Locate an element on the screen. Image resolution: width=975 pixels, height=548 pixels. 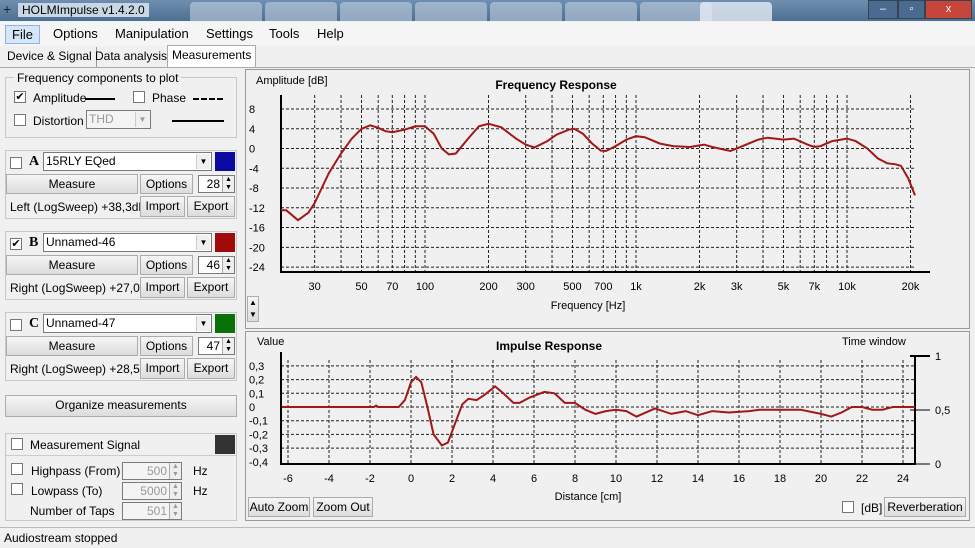
y-tick-label: 0,1 is located at coordinates (256, 394).